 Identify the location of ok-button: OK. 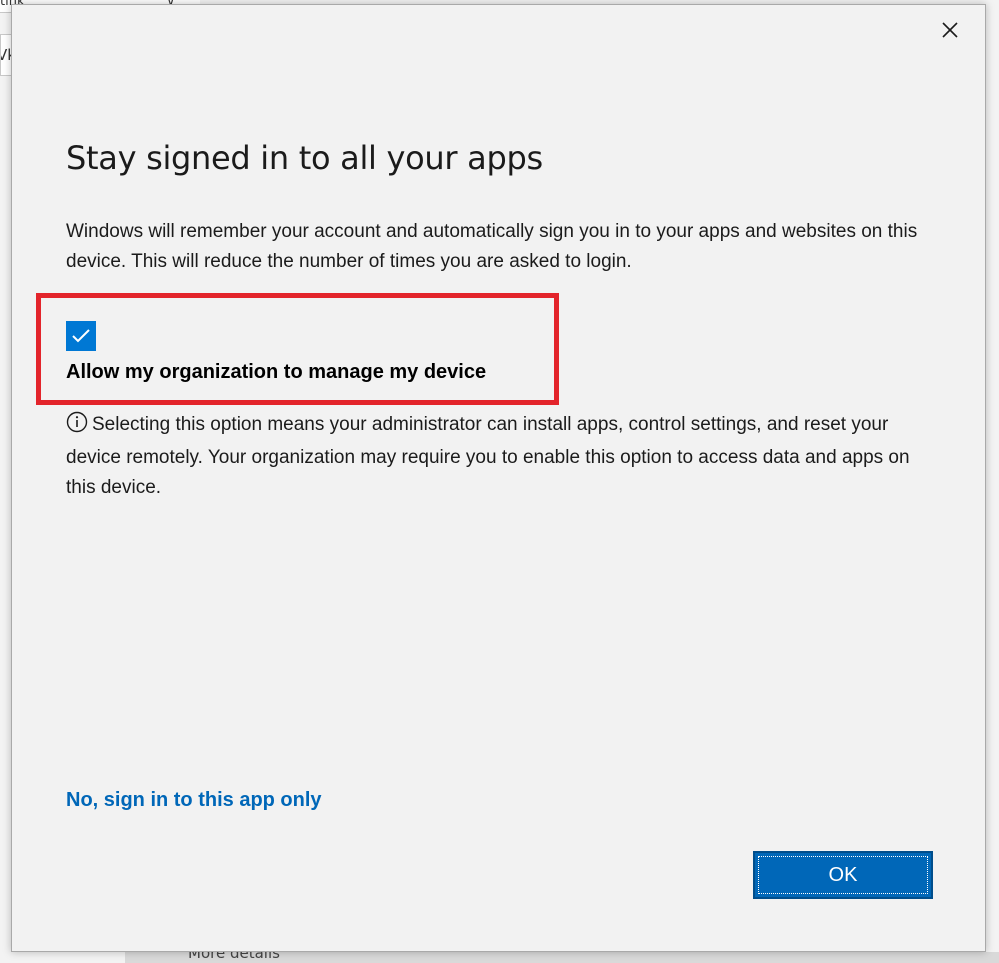
(843, 875).